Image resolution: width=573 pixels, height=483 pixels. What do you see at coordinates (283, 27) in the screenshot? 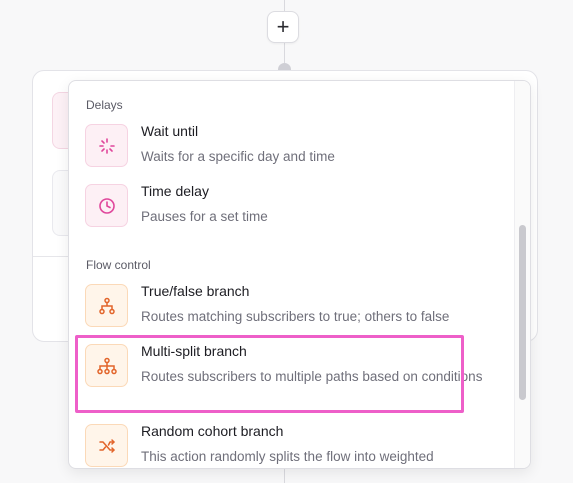
I see `add-step-button: +` at bounding box center [283, 27].